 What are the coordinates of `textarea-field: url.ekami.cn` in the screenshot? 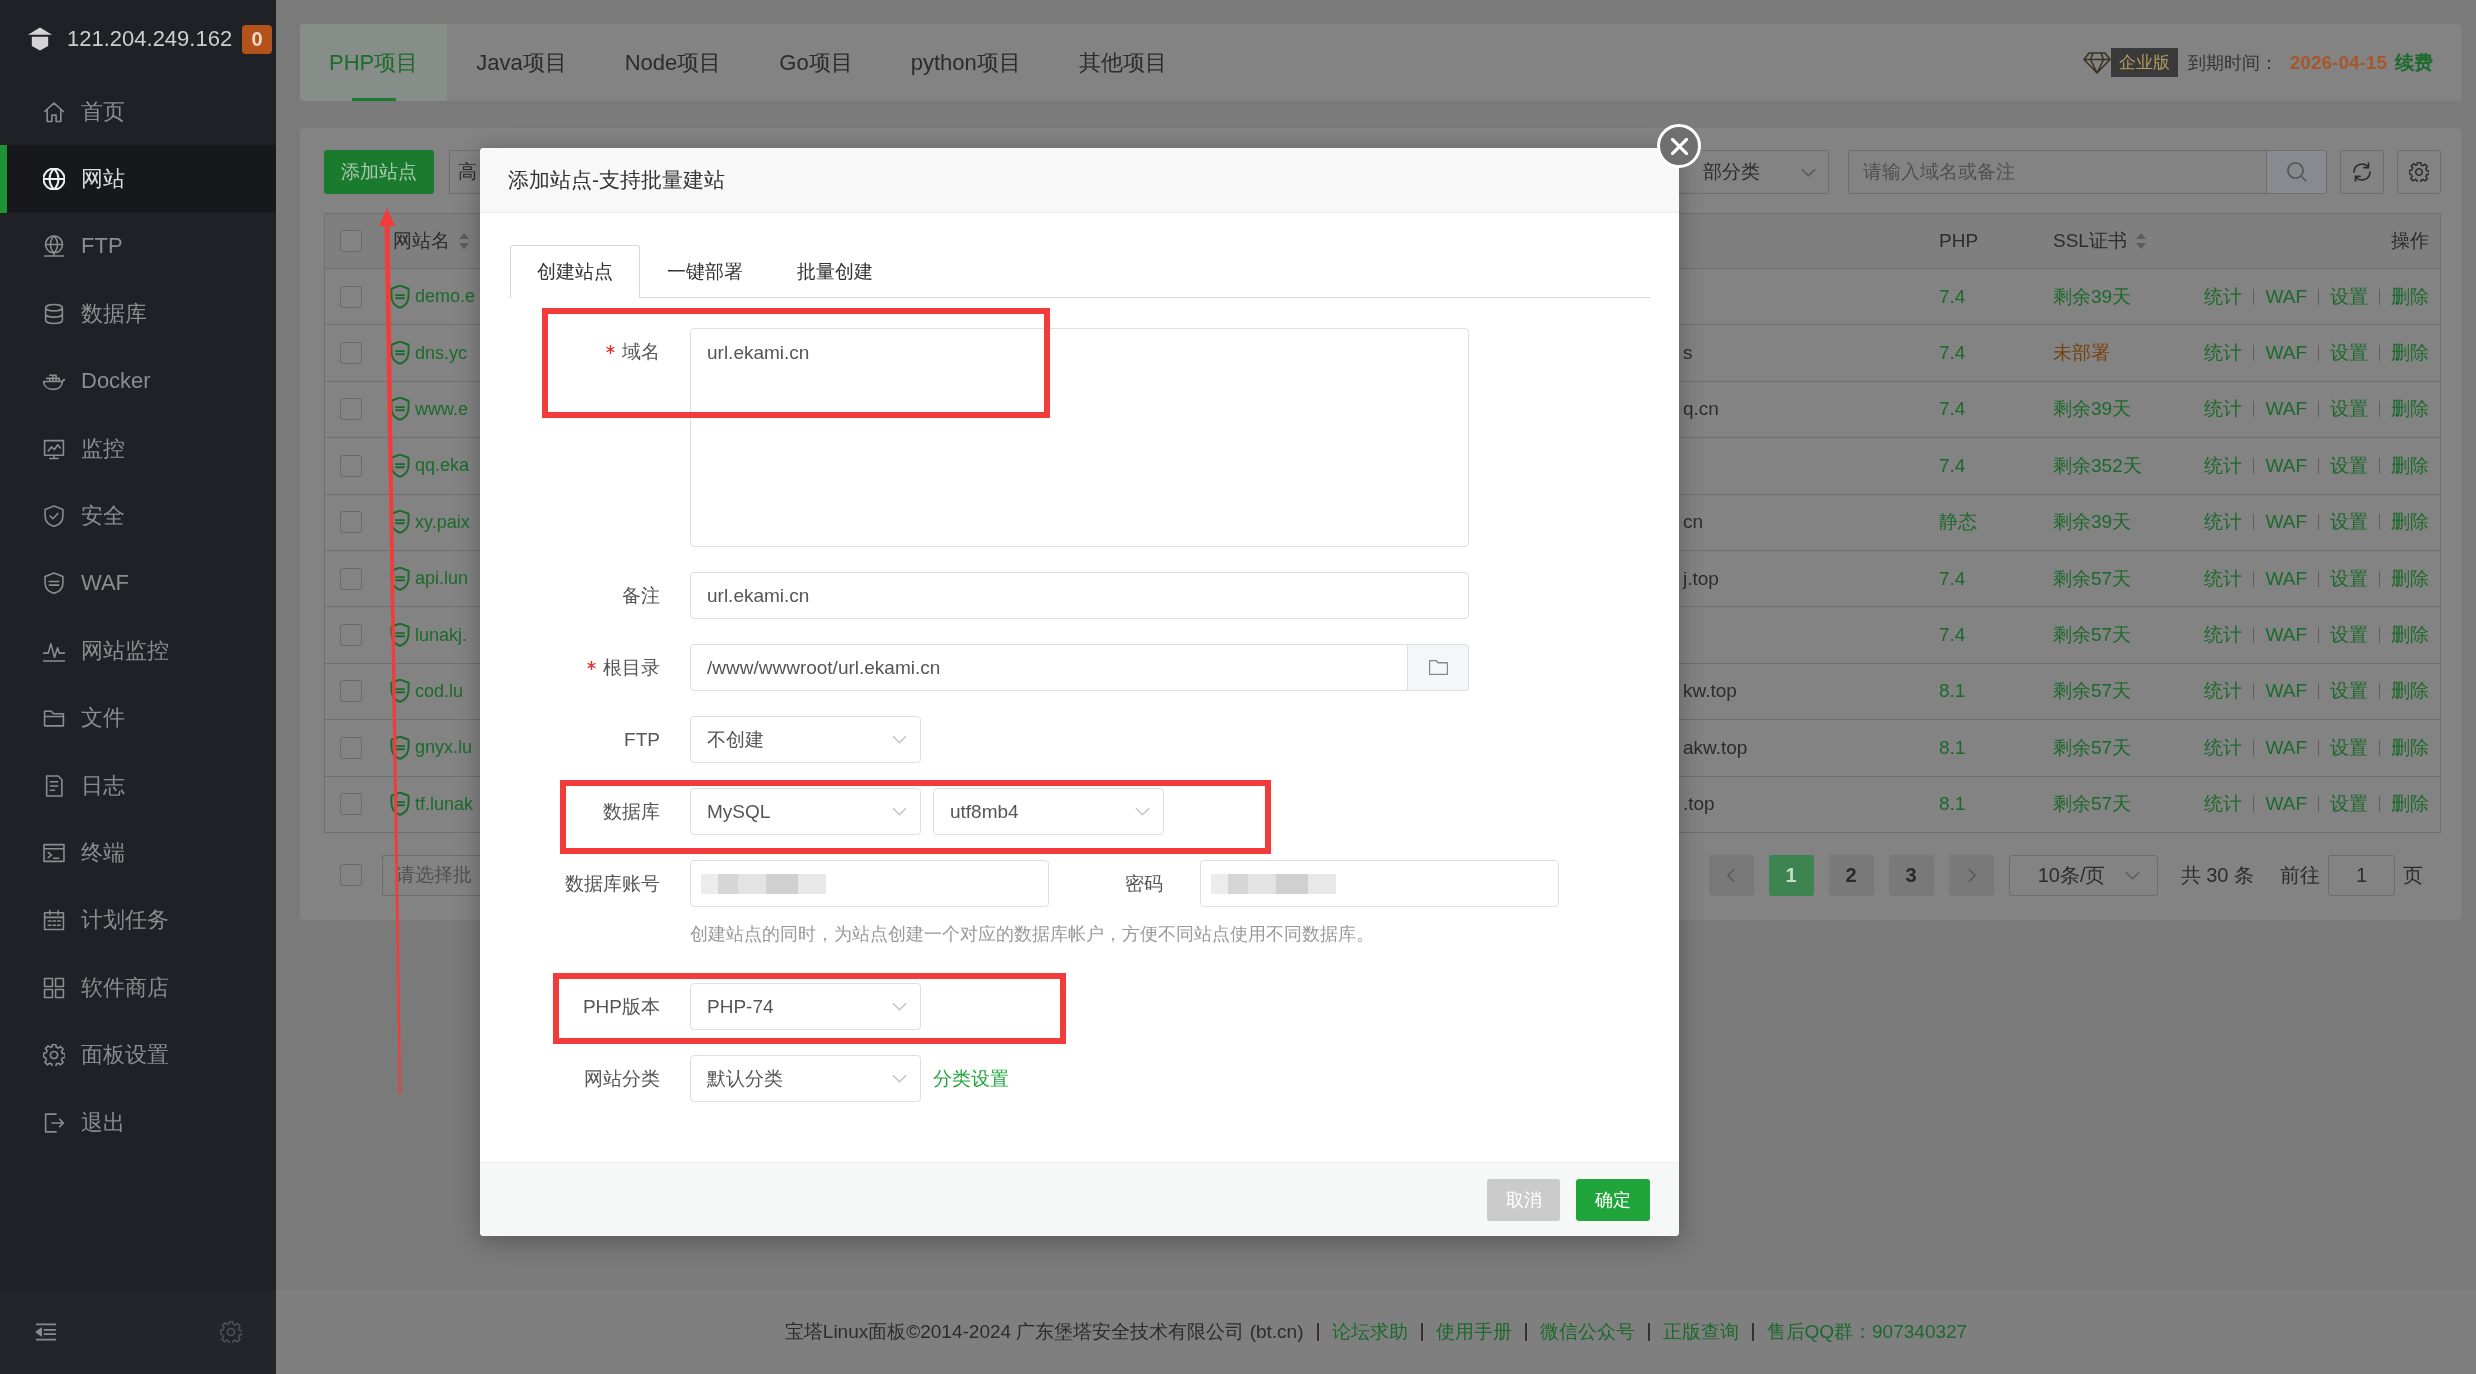 It's located at (1079, 437).